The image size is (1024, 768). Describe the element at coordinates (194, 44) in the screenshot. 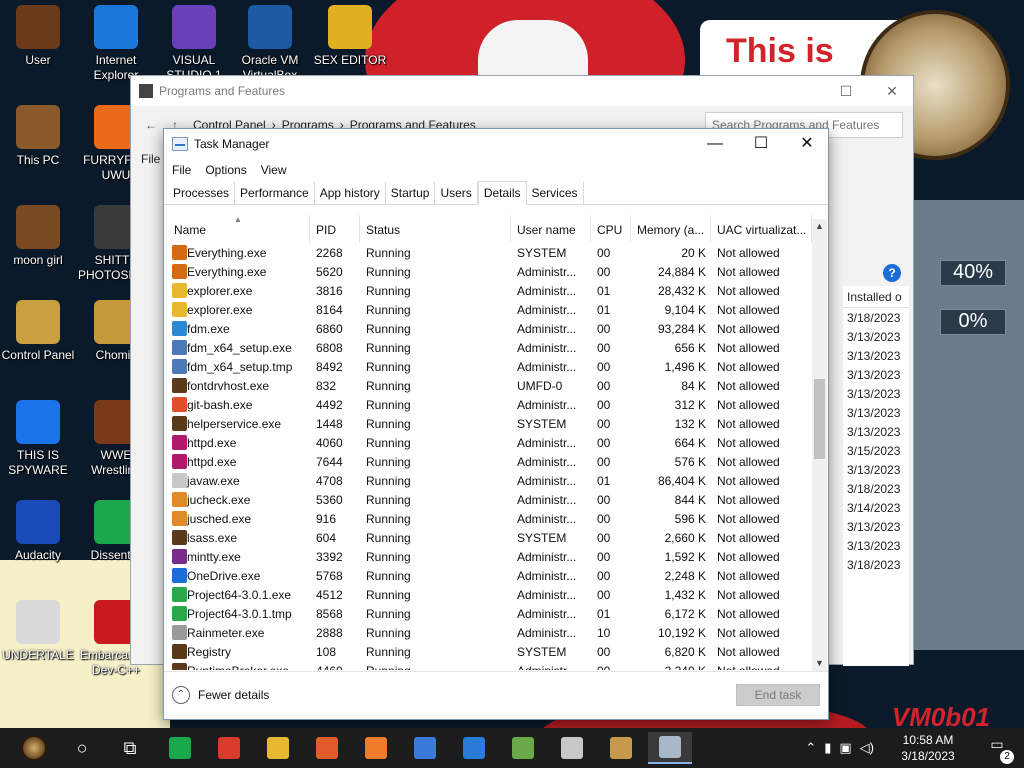

I see `desktop-icon: VISUAL STUDIO 1` at that location.